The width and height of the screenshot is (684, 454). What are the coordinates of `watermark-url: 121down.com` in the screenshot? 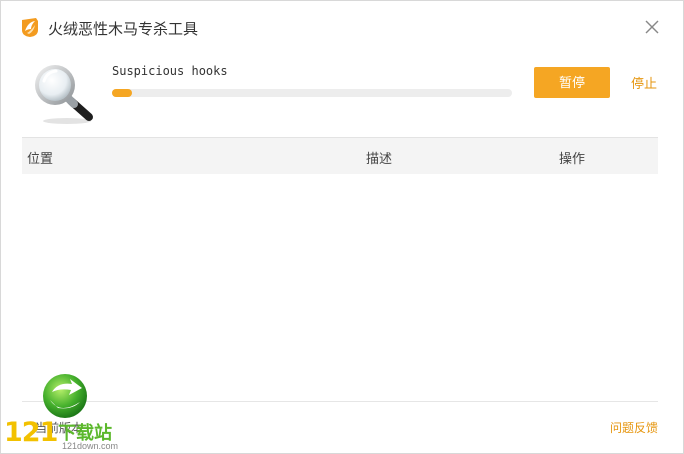 It's located at (90, 446).